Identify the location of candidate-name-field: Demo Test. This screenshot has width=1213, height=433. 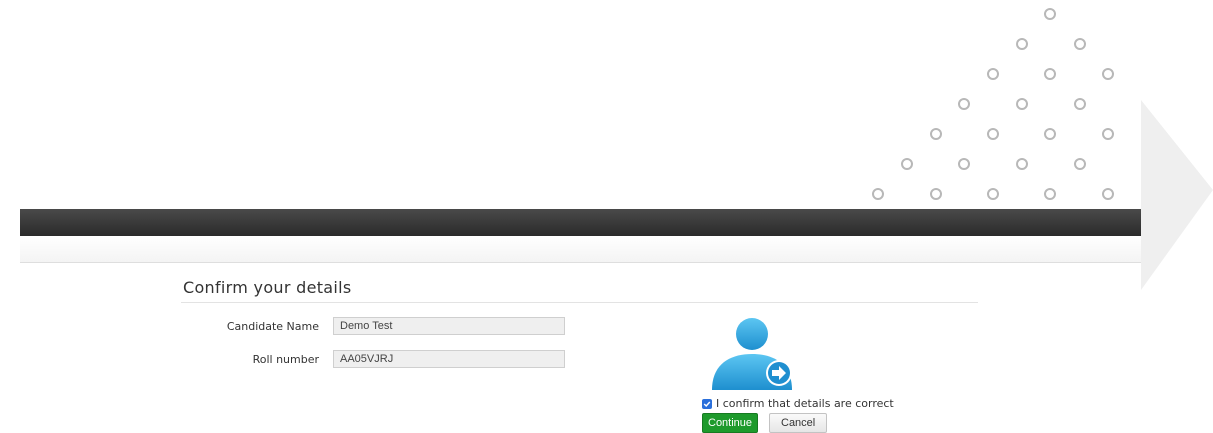
(449, 326).